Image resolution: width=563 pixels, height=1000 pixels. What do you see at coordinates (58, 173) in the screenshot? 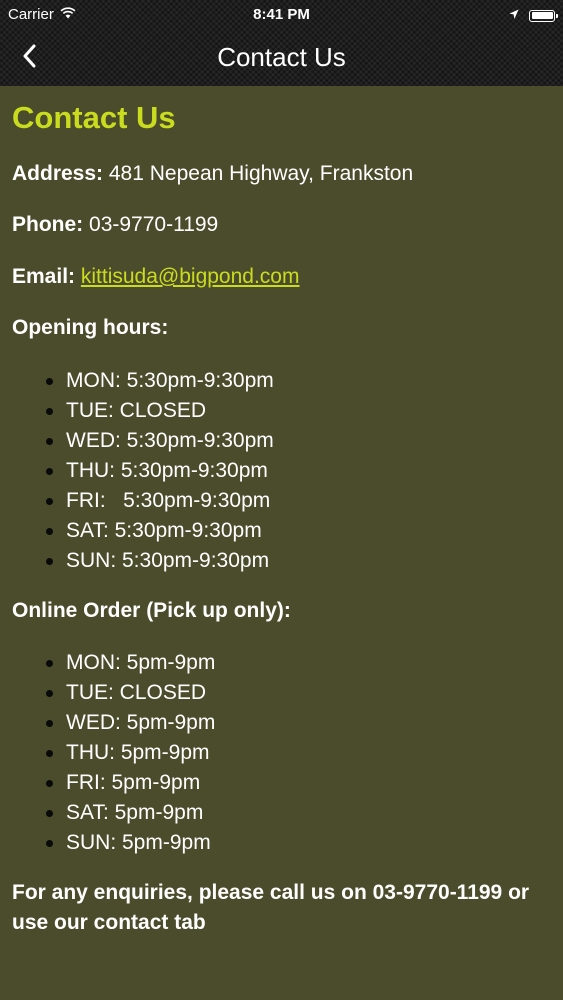
I see `address-label: Address:` at bounding box center [58, 173].